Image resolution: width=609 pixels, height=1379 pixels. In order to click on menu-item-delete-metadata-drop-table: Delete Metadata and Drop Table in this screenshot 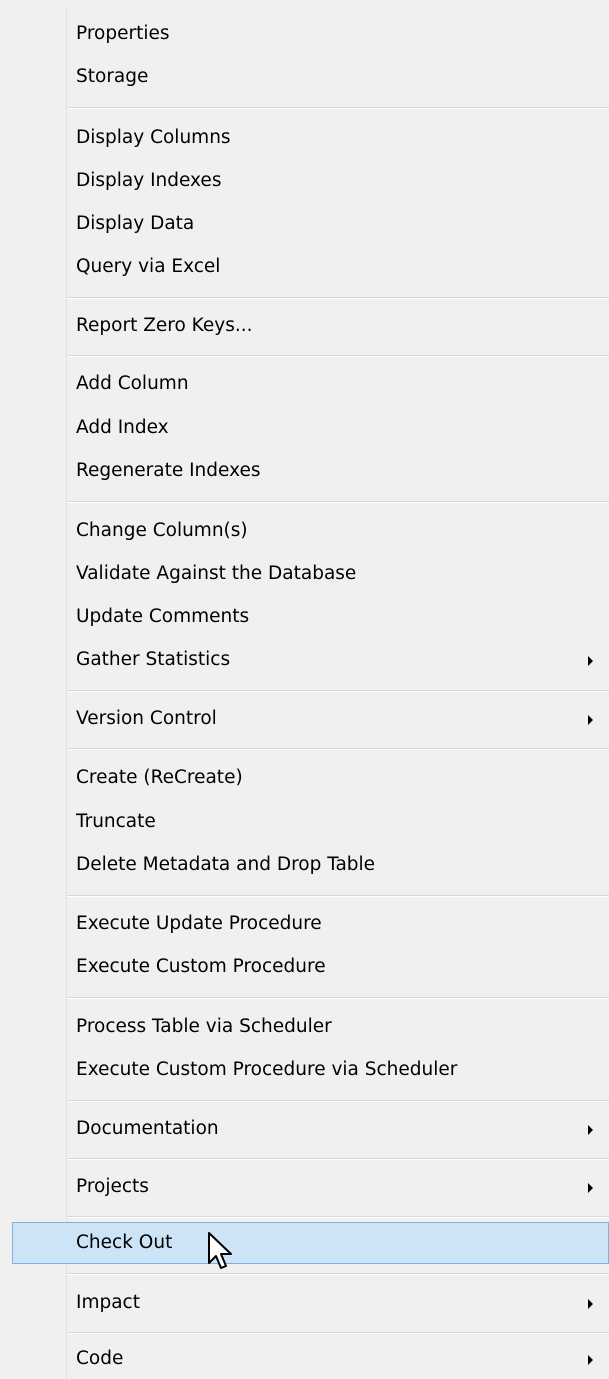, I will do `click(304, 865)`.